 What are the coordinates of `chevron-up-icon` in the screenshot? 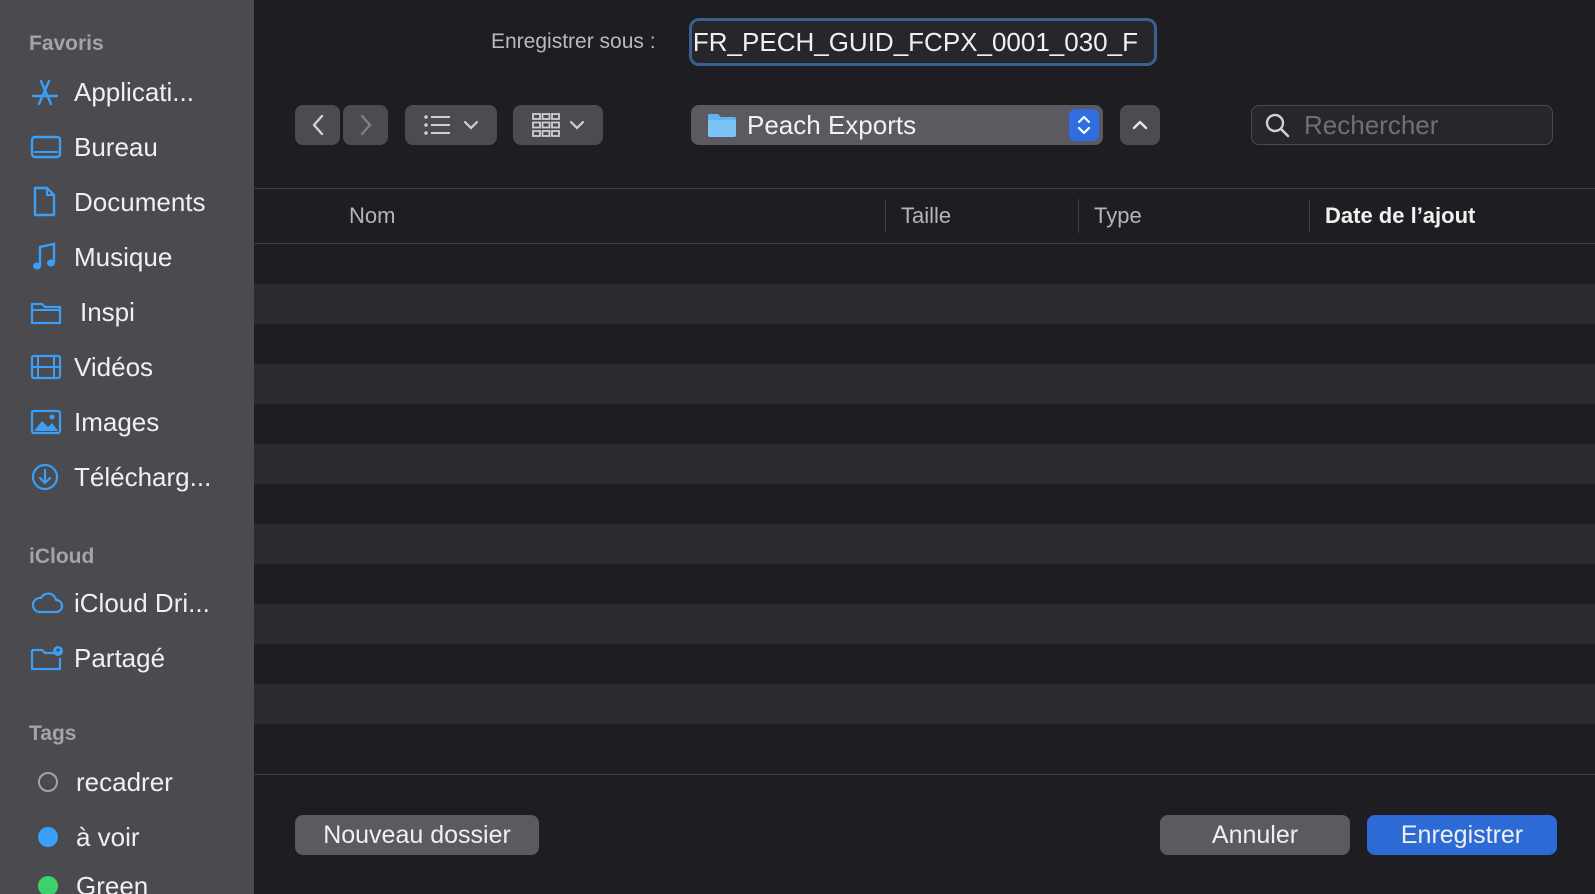 It's located at (1140, 125).